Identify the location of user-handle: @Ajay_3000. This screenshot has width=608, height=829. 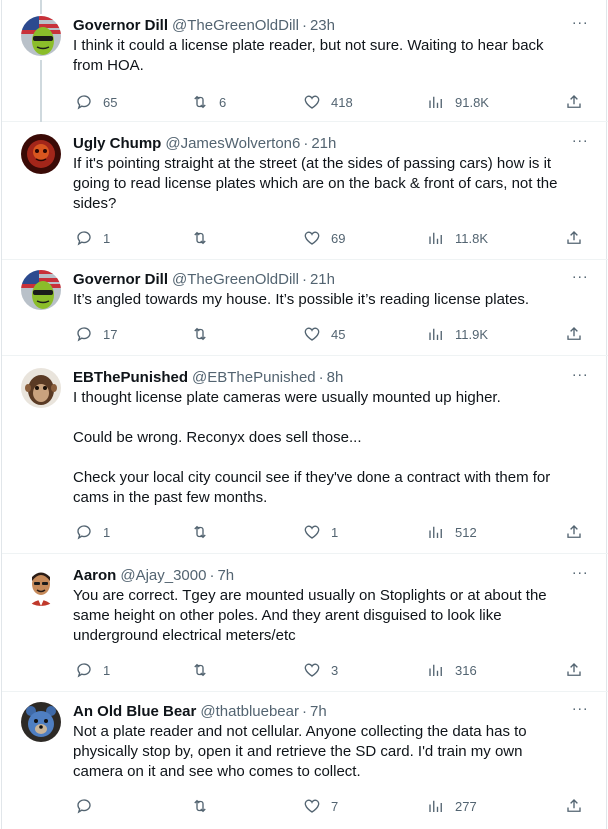
(163, 576).